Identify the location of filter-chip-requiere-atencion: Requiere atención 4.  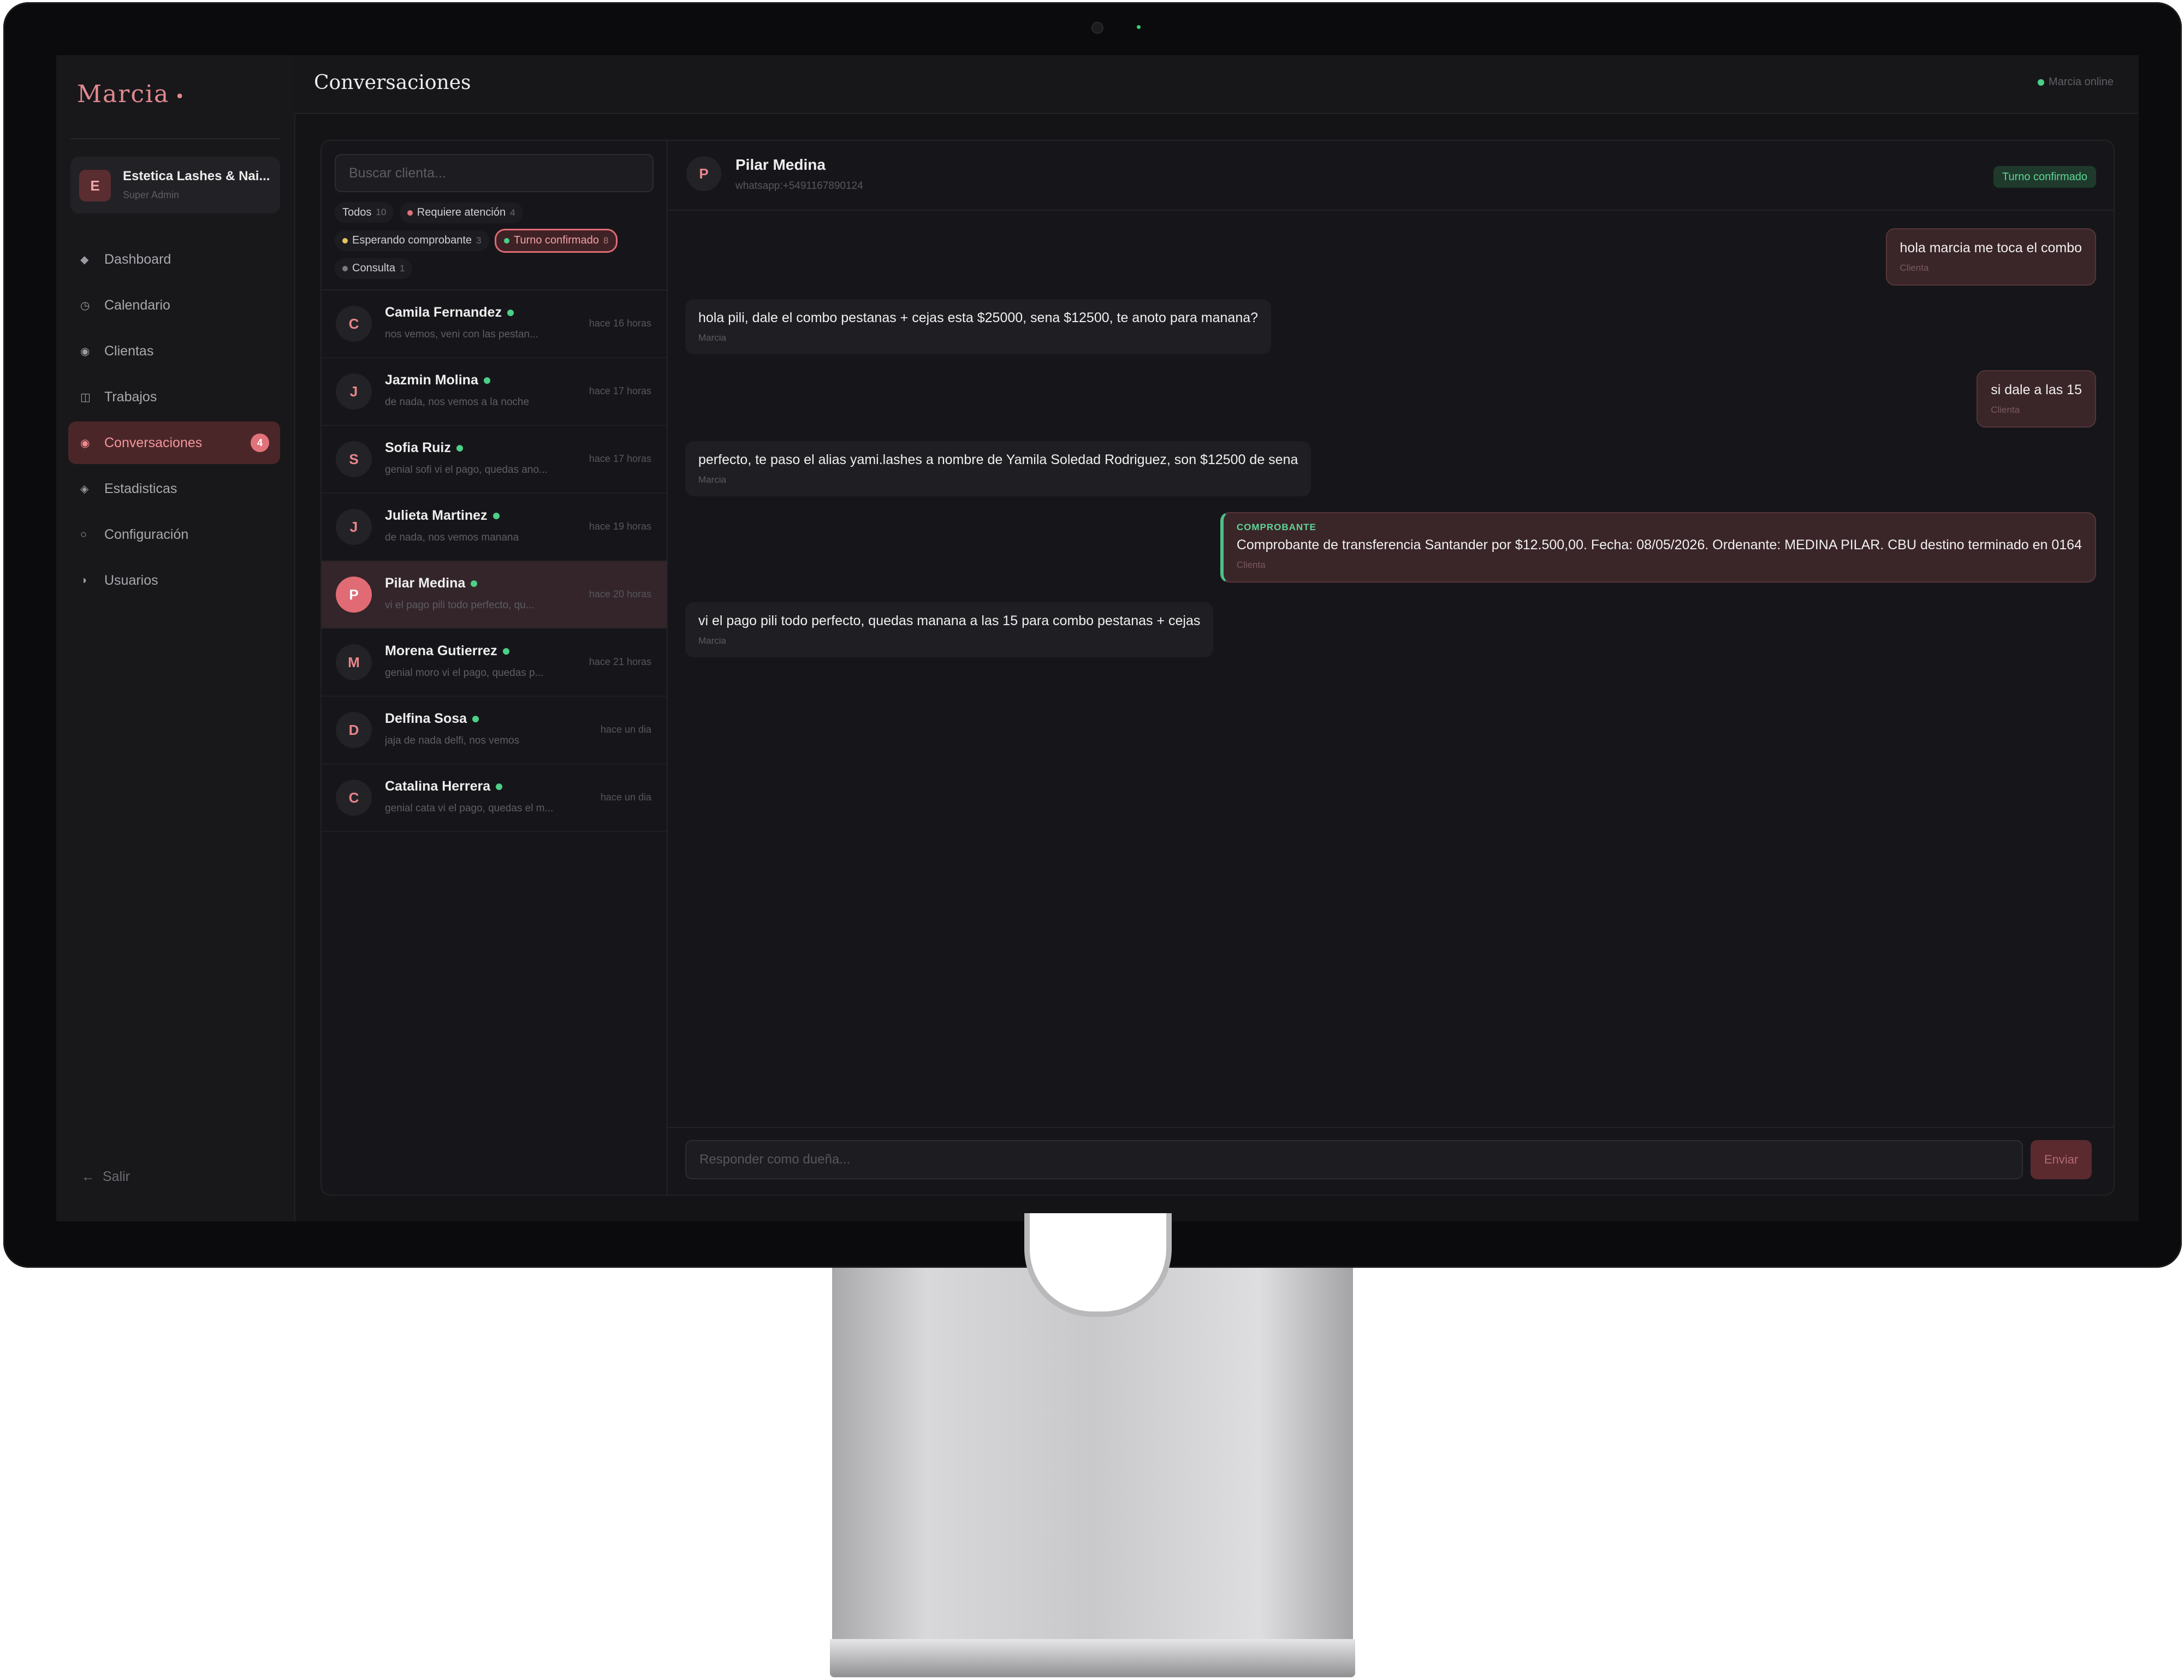
(461, 212).